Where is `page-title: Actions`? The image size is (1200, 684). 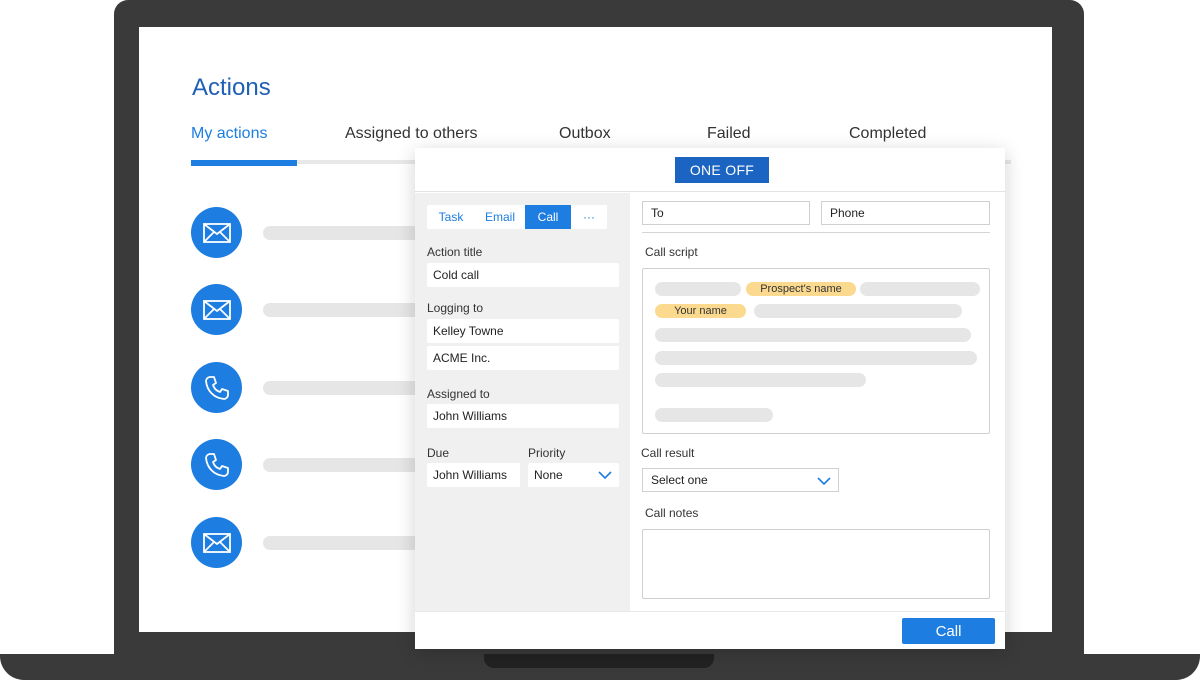
page-title: Actions is located at coordinates (231, 87).